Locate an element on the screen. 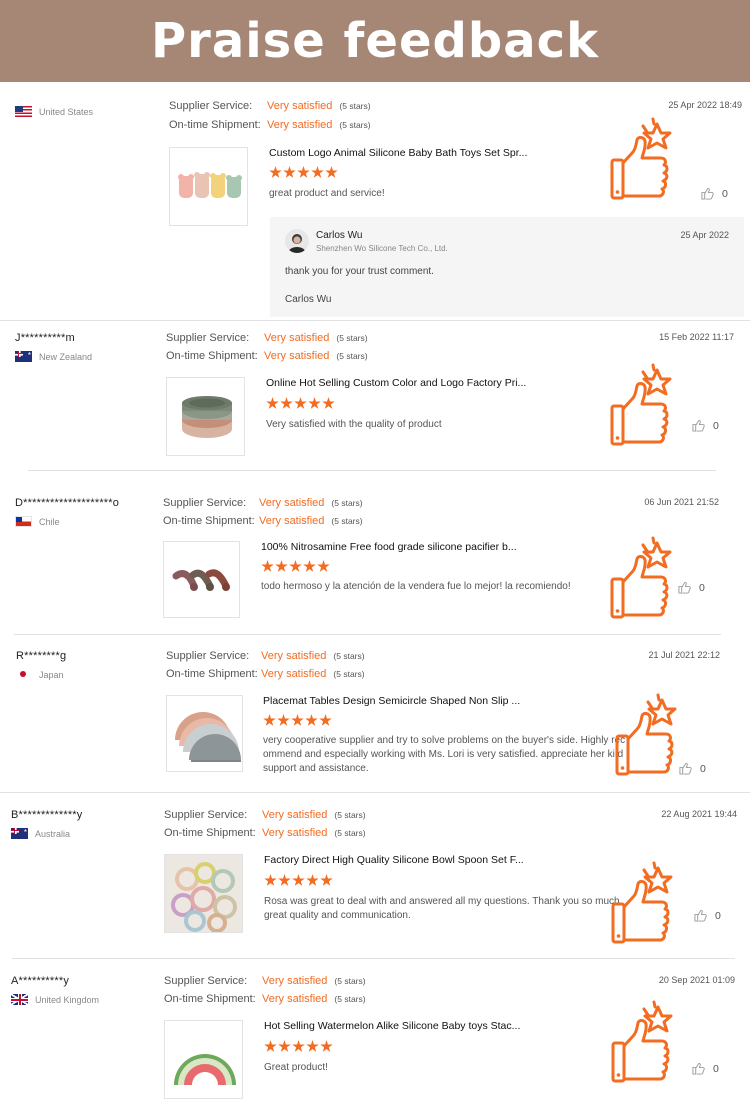  reply-author-name: Carlos Wu is located at coordinates (339, 235).